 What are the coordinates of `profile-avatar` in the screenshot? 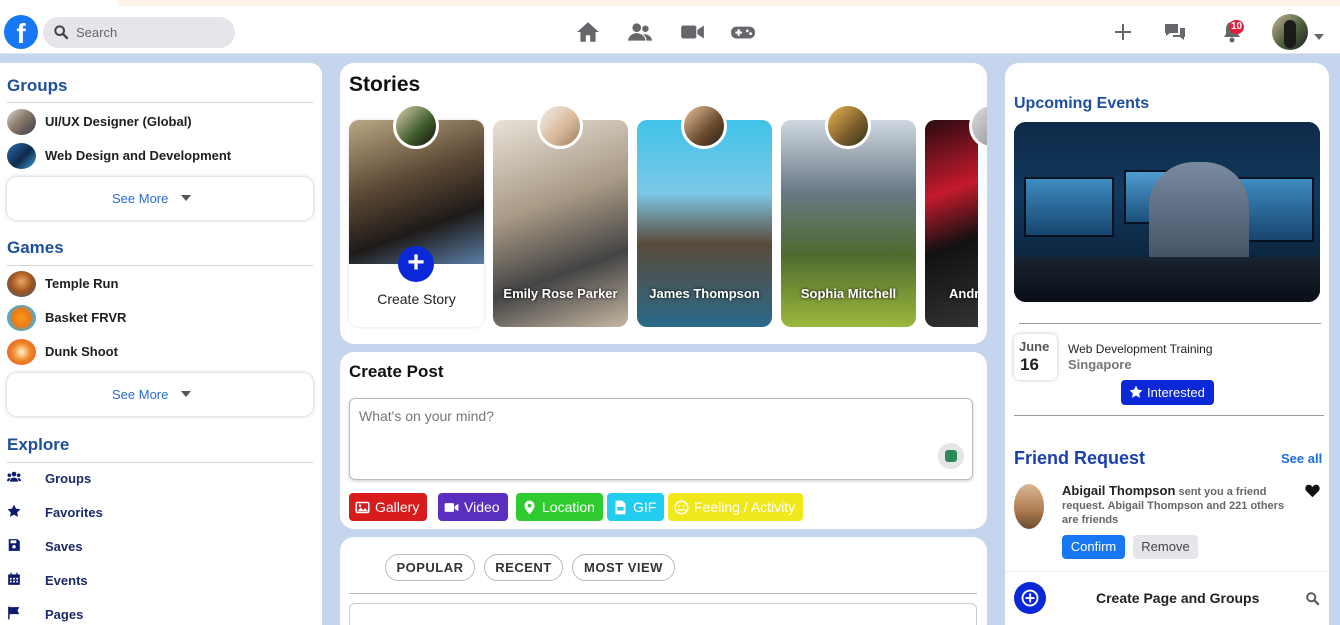 It's located at (1290, 32).